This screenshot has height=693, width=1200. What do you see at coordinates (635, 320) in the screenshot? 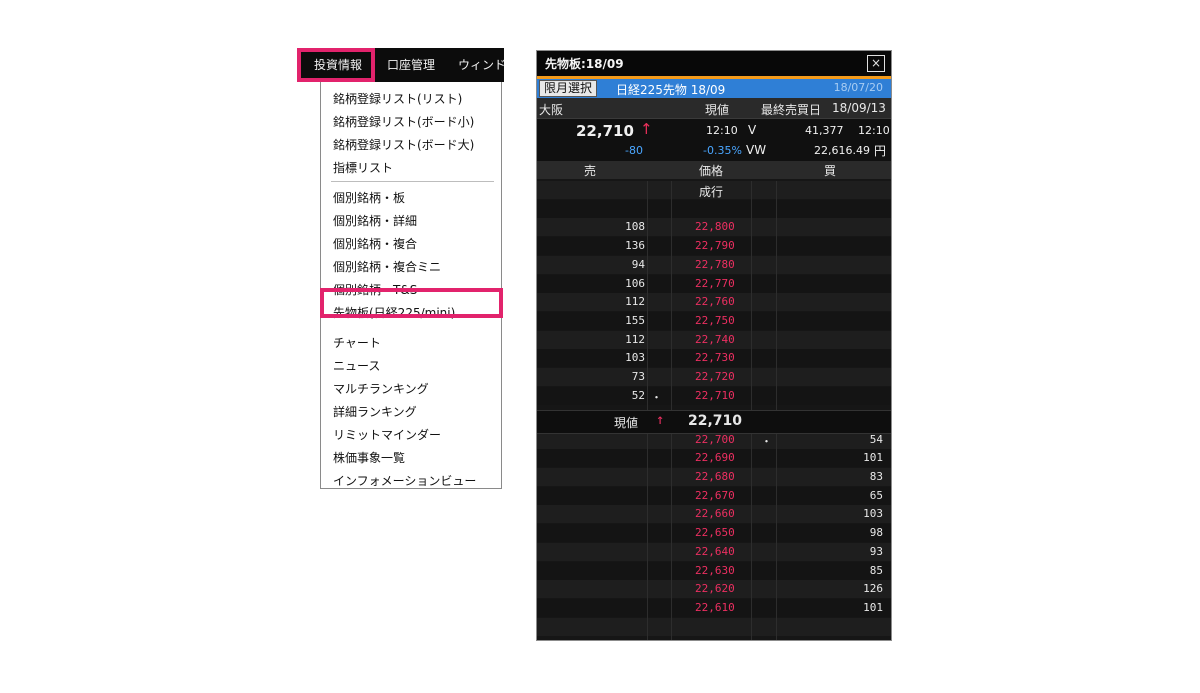
I see `ask-quantity: 155` at bounding box center [635, 320].